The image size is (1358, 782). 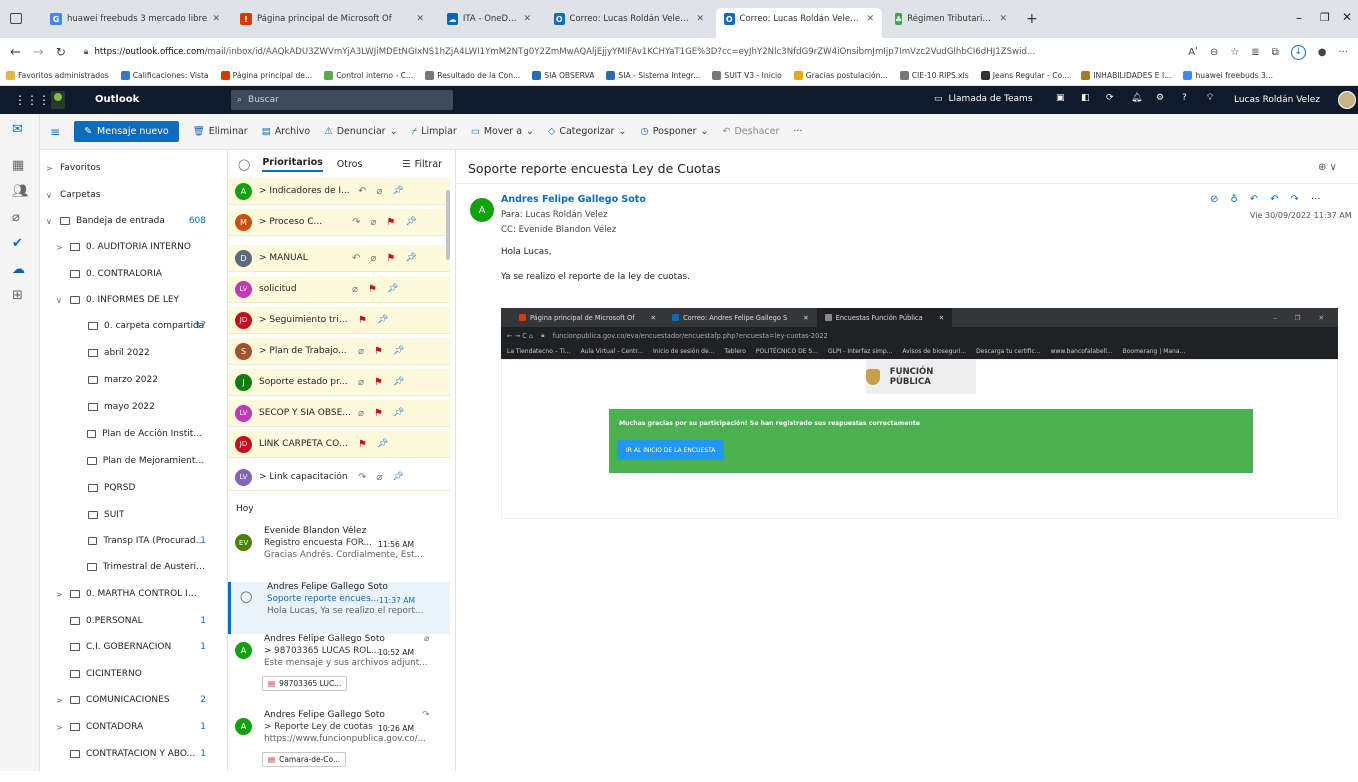 What do you see at coordinates (55, 132) in the screenshot?
I see `collapse-nav-icon: ≡` at bounding box center [55, 132].